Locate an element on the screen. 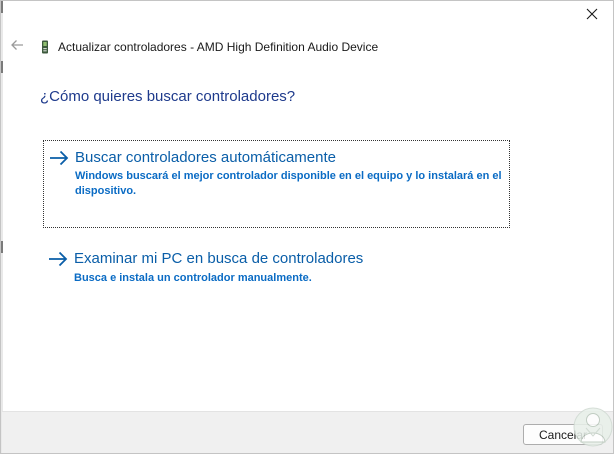 This screenshot has height=455, width=614. back-button is located at coordinates (17, 47).